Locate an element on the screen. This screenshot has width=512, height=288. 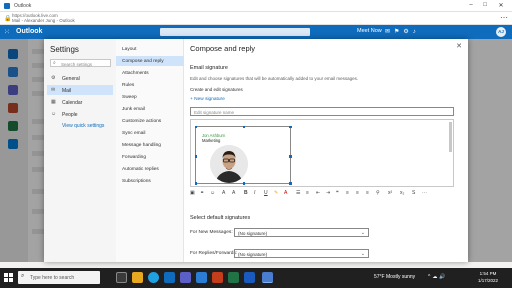
italic-icon: I is located at coordinates (254, 193).